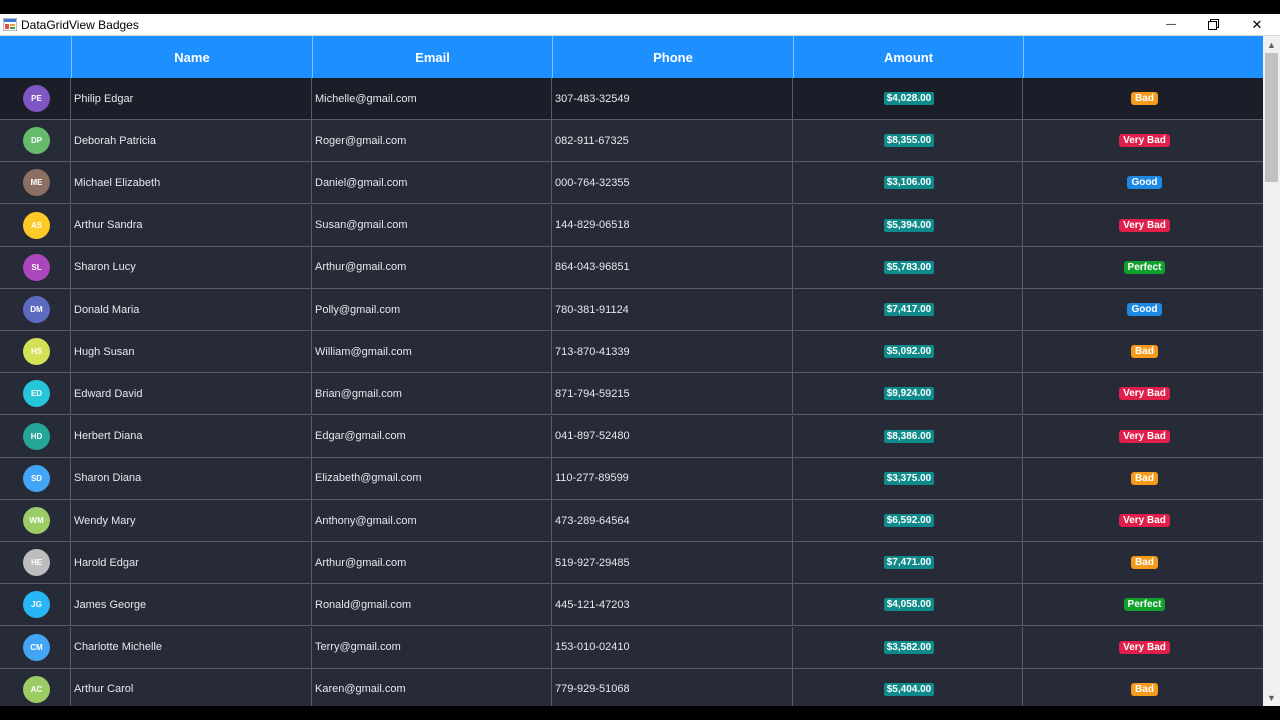  Describe the element at coordinates (908, 478) in the screenshot. I see `amount-cell: $3,375.00` at that location.